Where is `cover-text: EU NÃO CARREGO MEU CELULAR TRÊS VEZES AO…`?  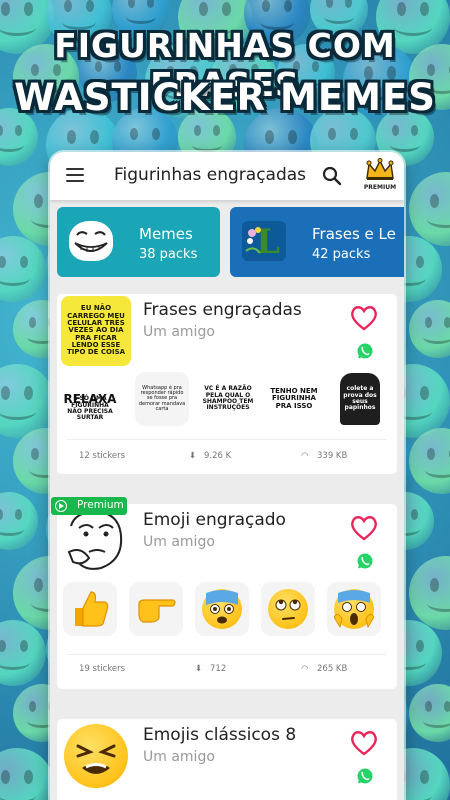 cover-text: EU NÃO CARREGO MEU CELULAR TRÊS VEZES AO… is located at coordinates (96, 331).